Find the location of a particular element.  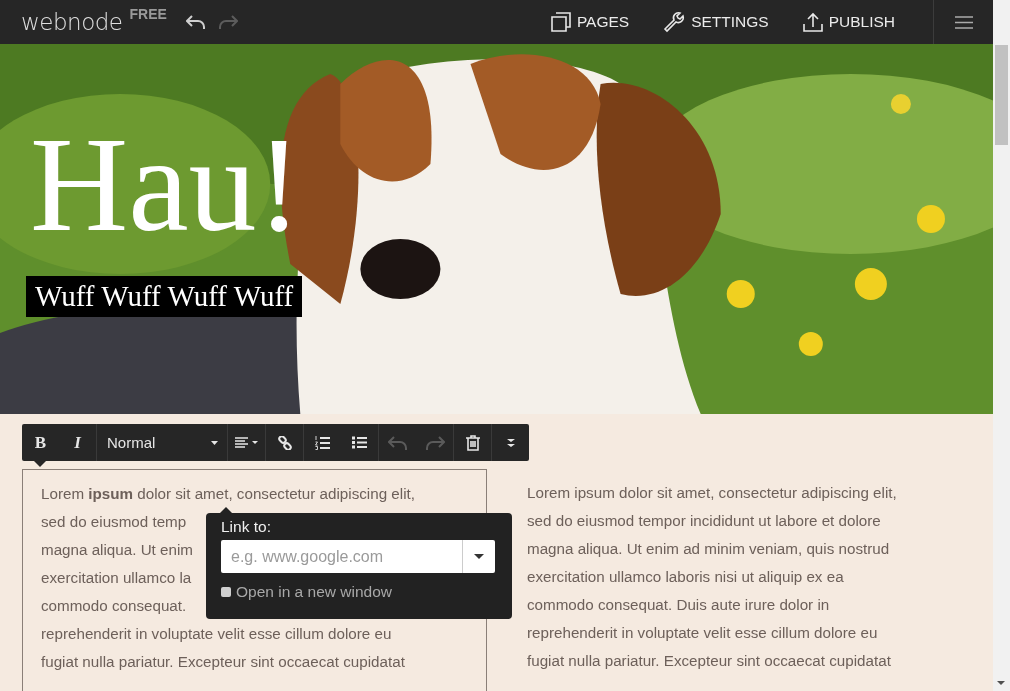

align-left-icon is located at coordinates (246, 442).